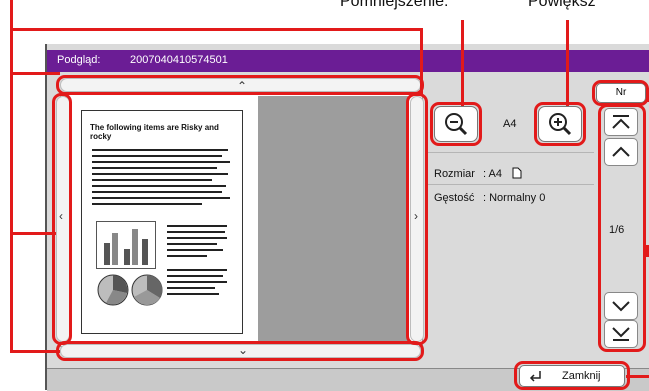 This screenshot has width=649, height=391. Describe the element at coordinates (622, 228) in the screenshot. I see `callout-box-nav` at that location.